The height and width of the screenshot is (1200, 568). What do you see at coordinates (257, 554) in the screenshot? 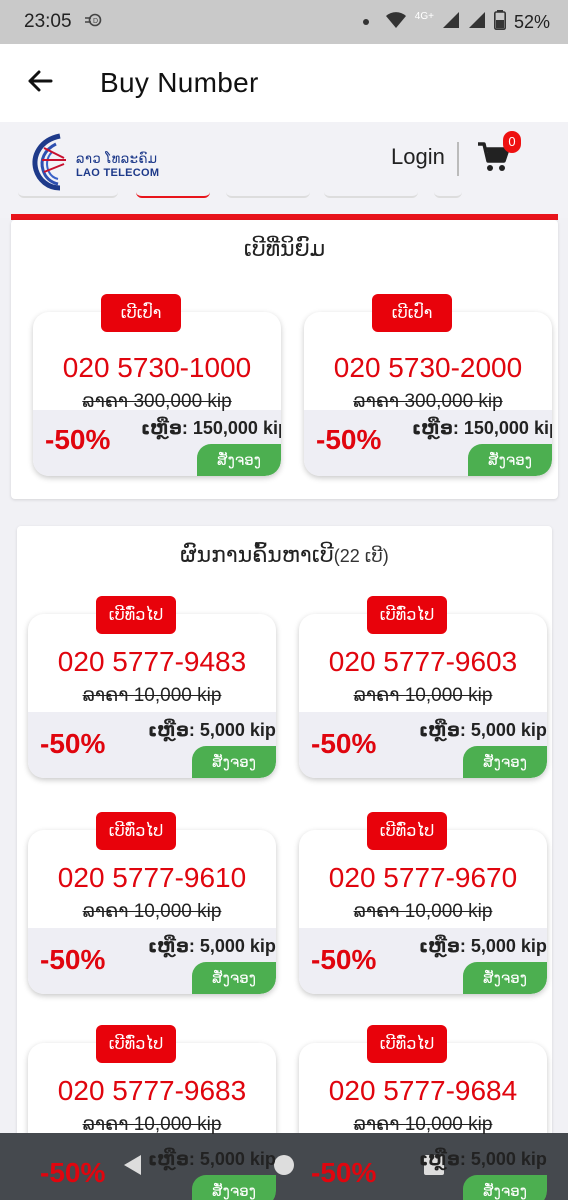
I see `results-title-text: ຜົນການຄົ້ນຫາເບີ` at bounding box center [257, 554].